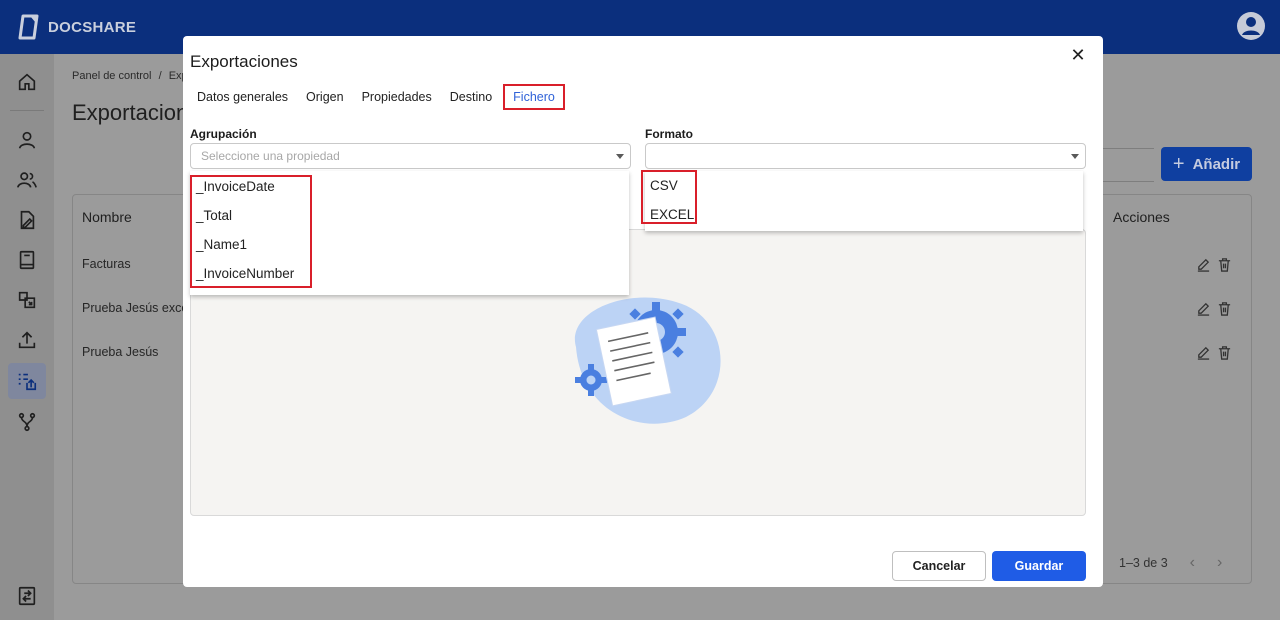 This screenshot has width=1280, height=620. What do you see at coordinates (27, 180) in the screenshot?
I see `users-icon` at bounding box center [27, 180].